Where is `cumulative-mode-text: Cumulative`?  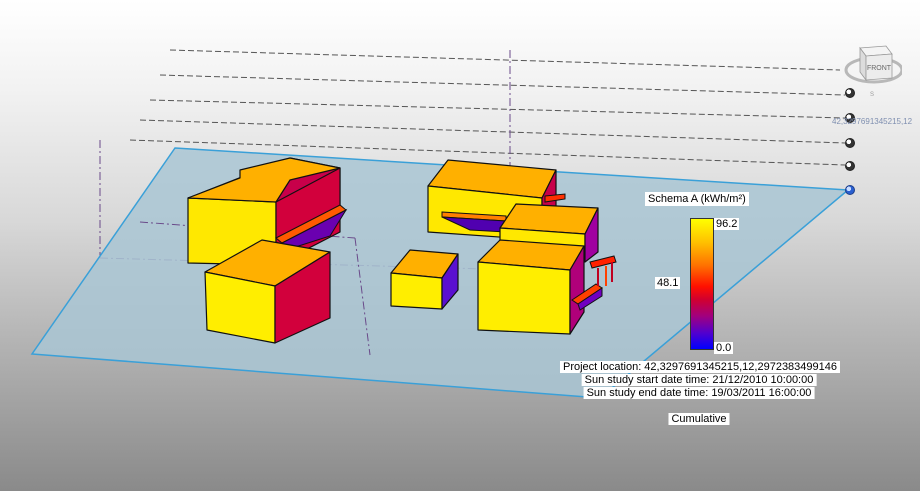
cumulative-mode-text: Cumulative is located at coordinates (699, 419).